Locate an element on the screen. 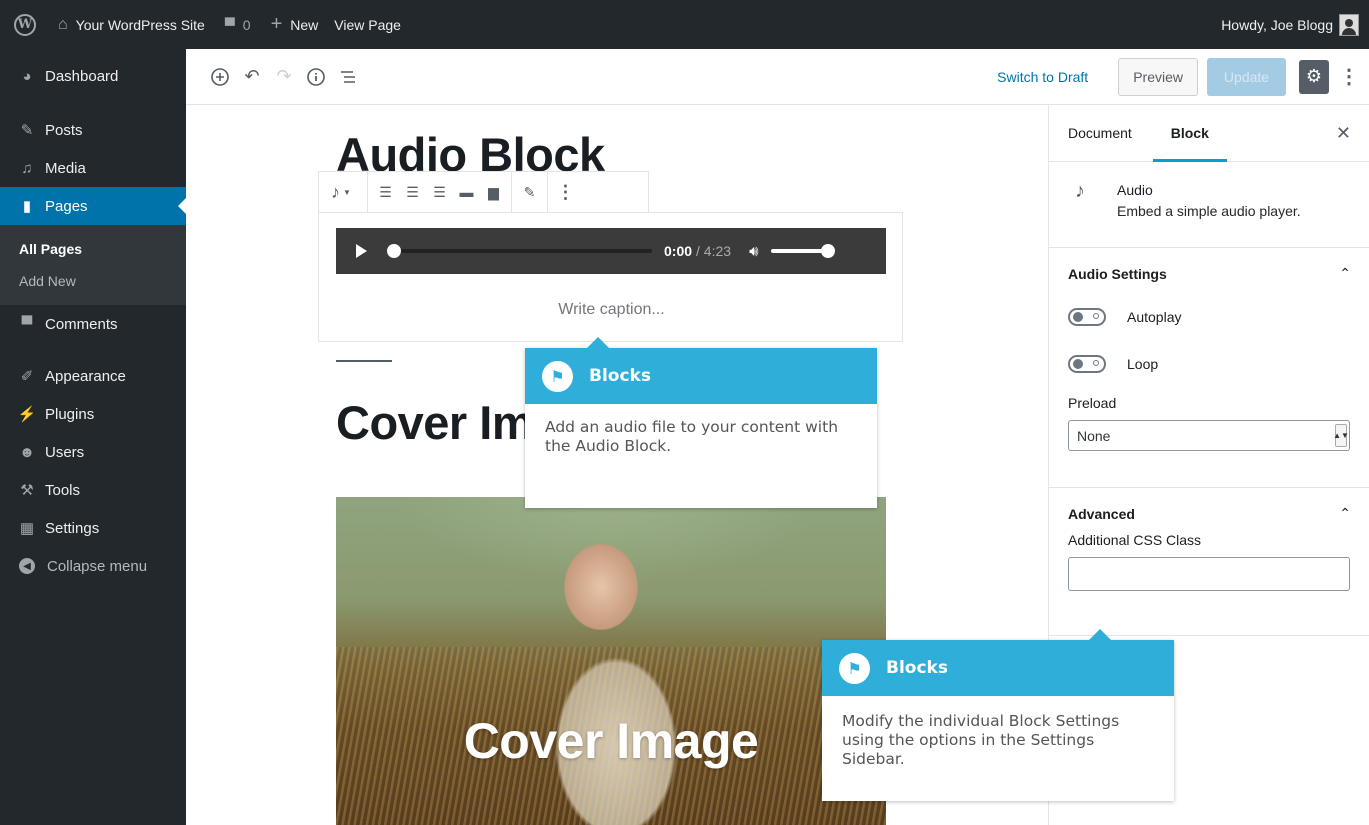  volume-icon: 🔊︎ is located at coordinates (753, 251).